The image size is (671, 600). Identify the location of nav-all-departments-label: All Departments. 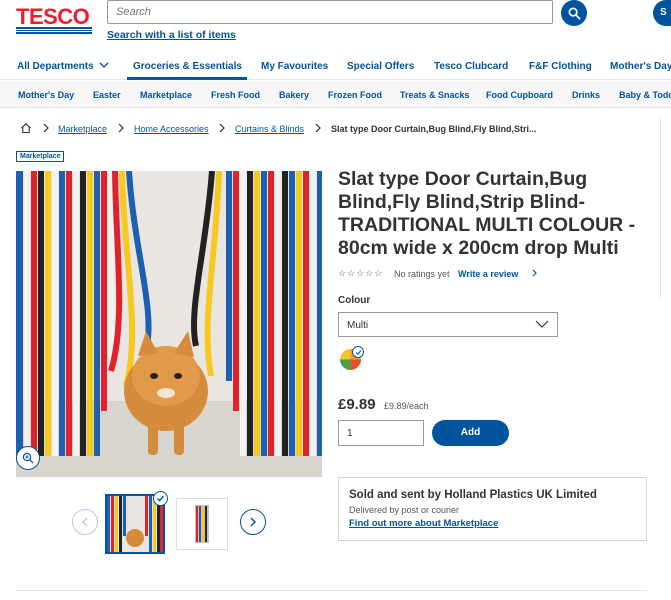
(55, 66).